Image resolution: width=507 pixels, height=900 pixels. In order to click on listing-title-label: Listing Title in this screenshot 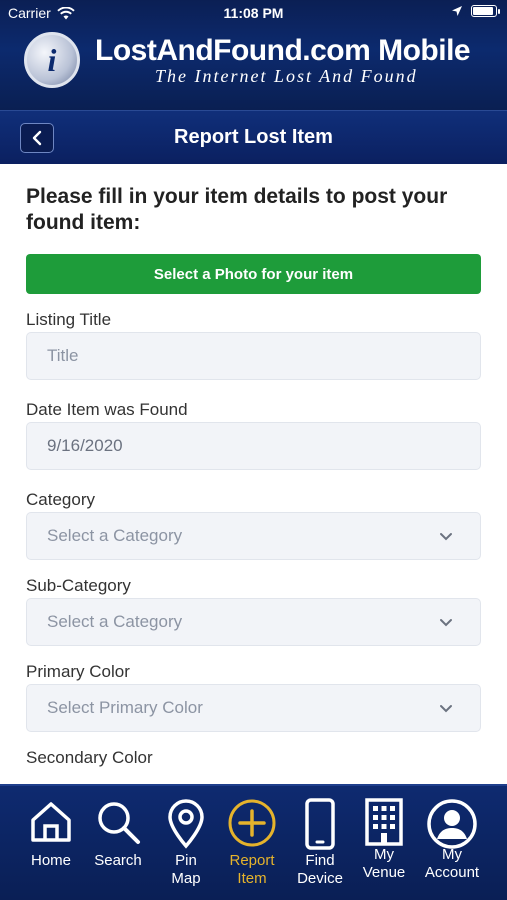, I will do `click(69, 319)`.